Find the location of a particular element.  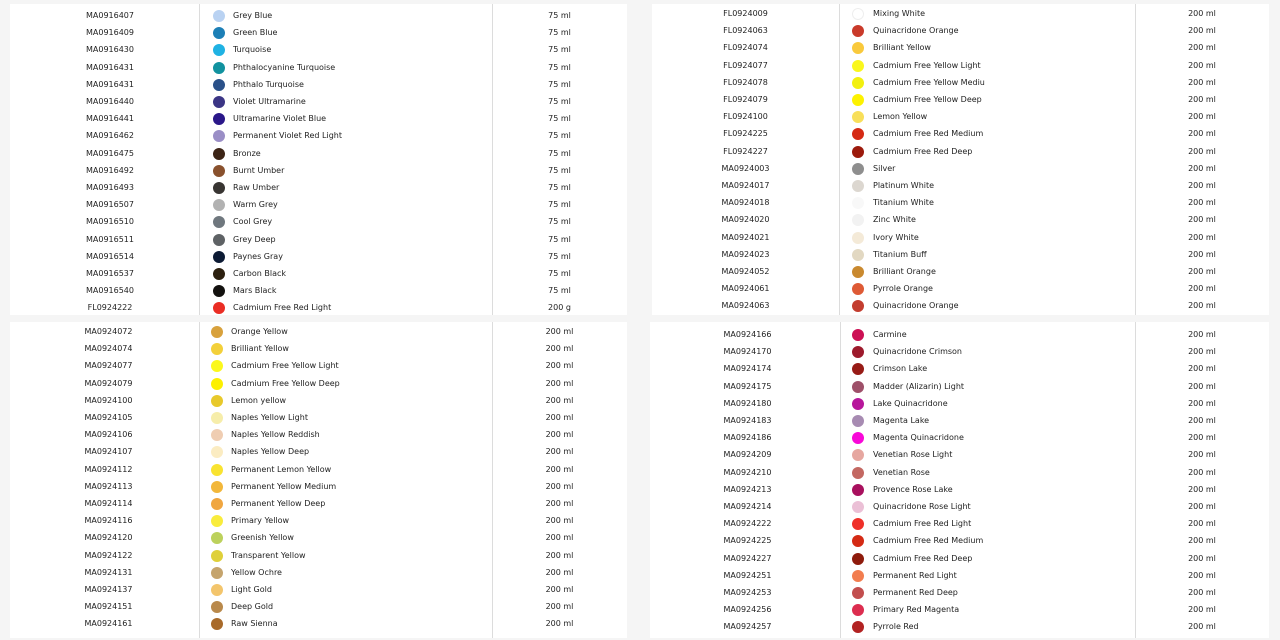

table-row: MA0916540 Mars Black 75 ml is located at coordinates (318, 290).